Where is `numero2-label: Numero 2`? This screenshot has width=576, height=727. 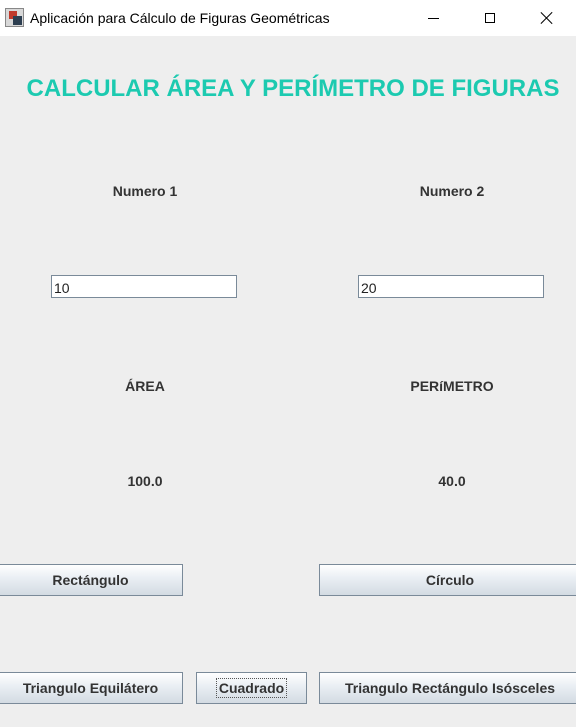 numero2-label: Numero 2 is located at coordinates (452, 191).